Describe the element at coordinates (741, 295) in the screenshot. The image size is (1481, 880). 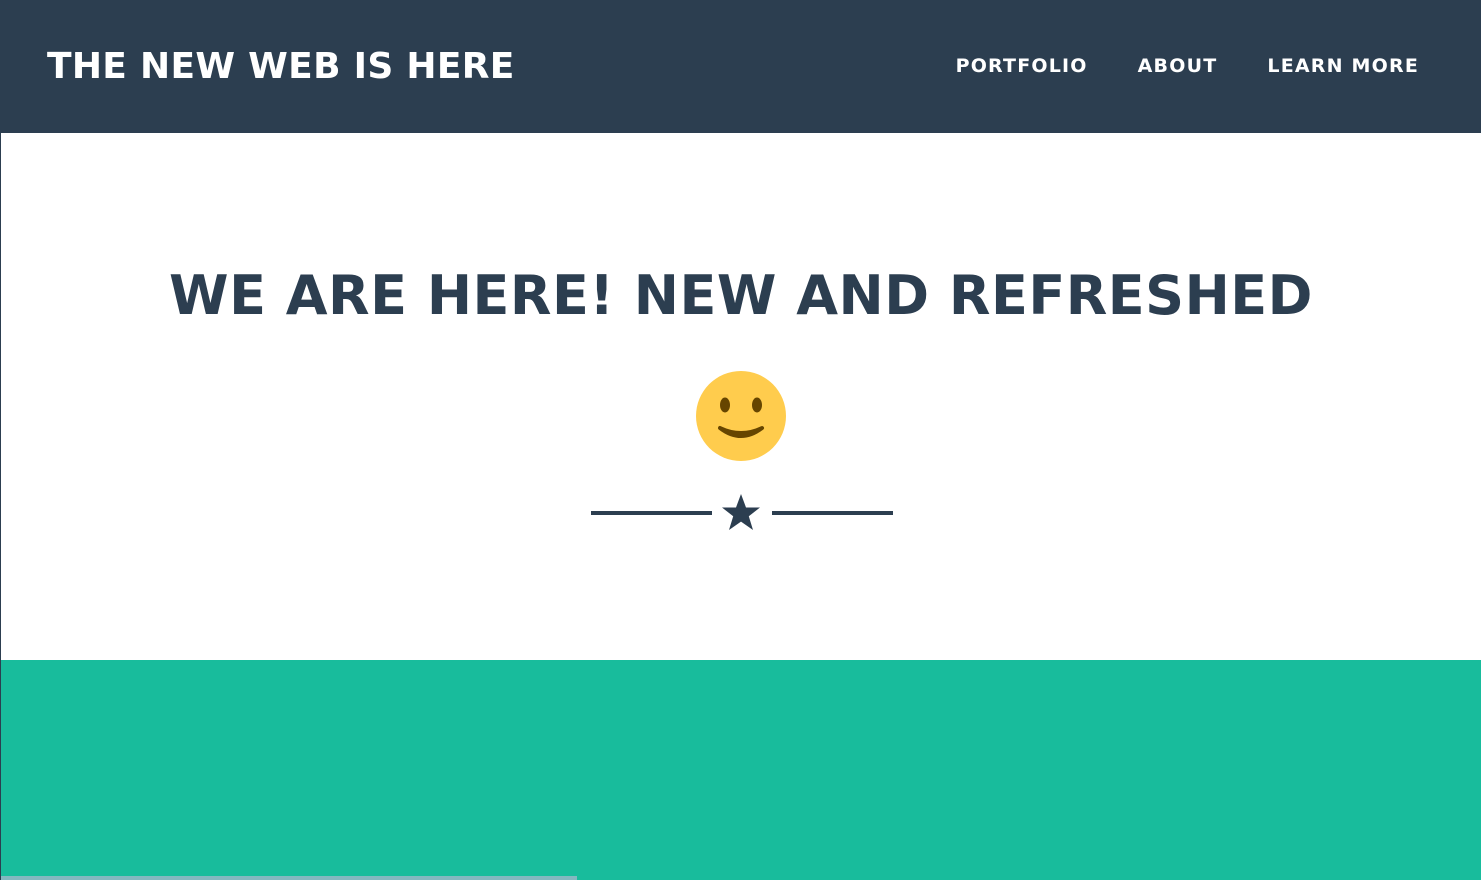
I see `masthead-headline: WE ARE HERE! NEW AND REFRESHED` at that location.